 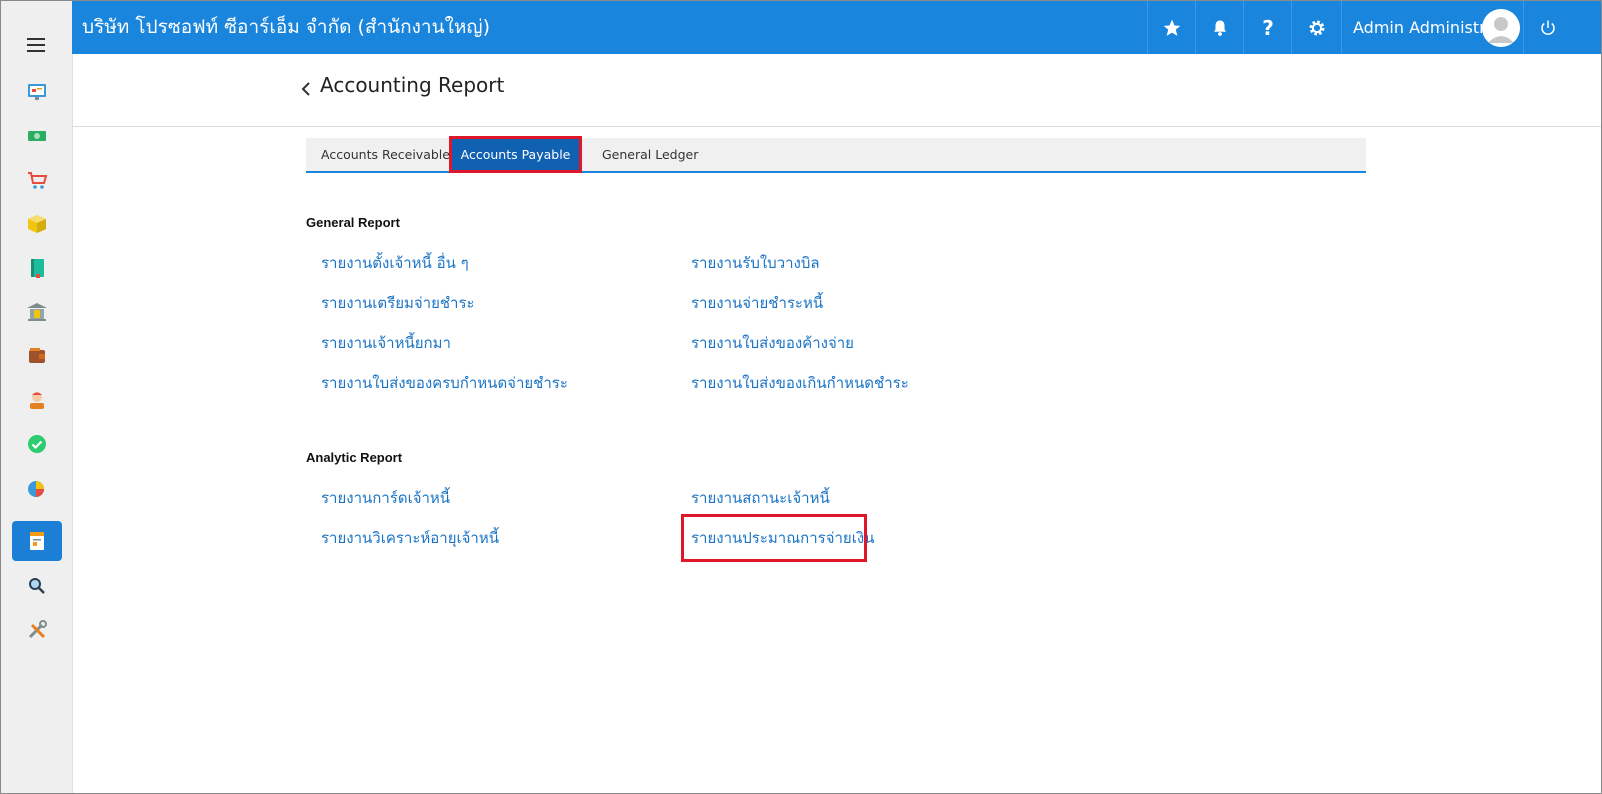 What do you see at coordinates (1501, 28) in the screenshot?
I see `avatar` at bounding box center [1501, 28].